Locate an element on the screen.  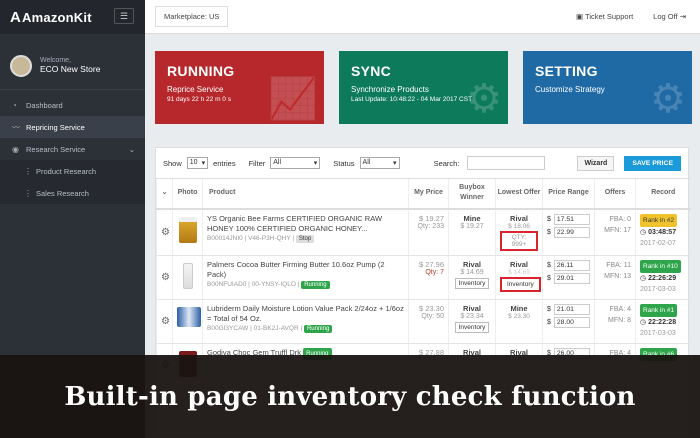
chart-line-icon: 〰 is located at coordinates (16, 127).